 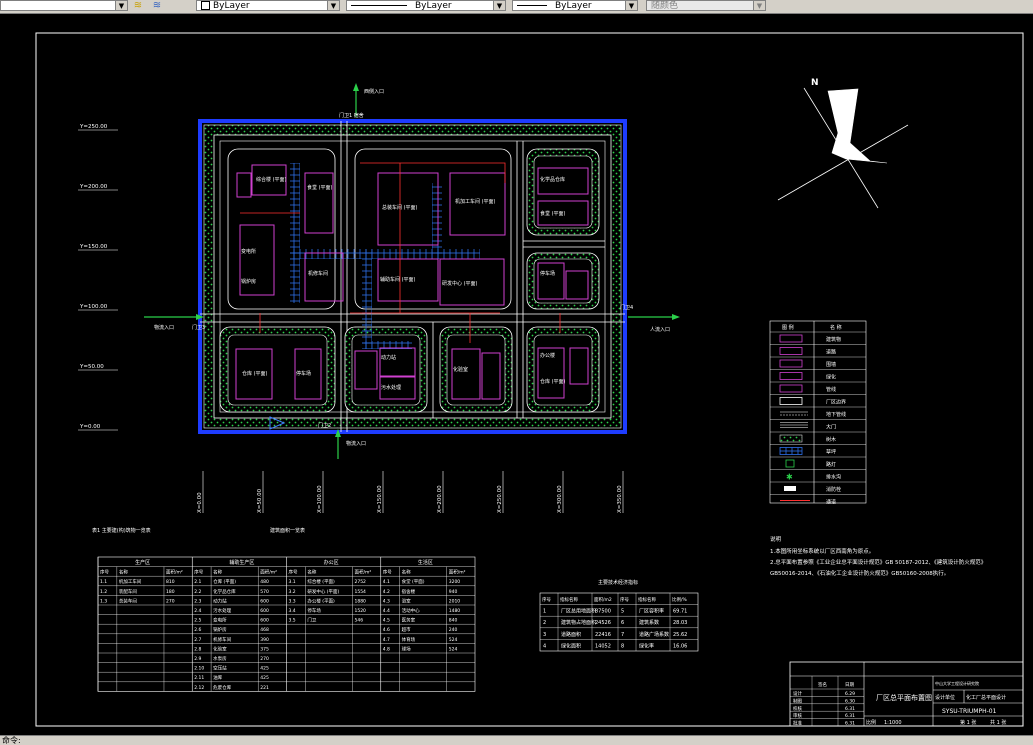 I want to click on y-axis-label: Y=50.00, so click(x=91, y=367).